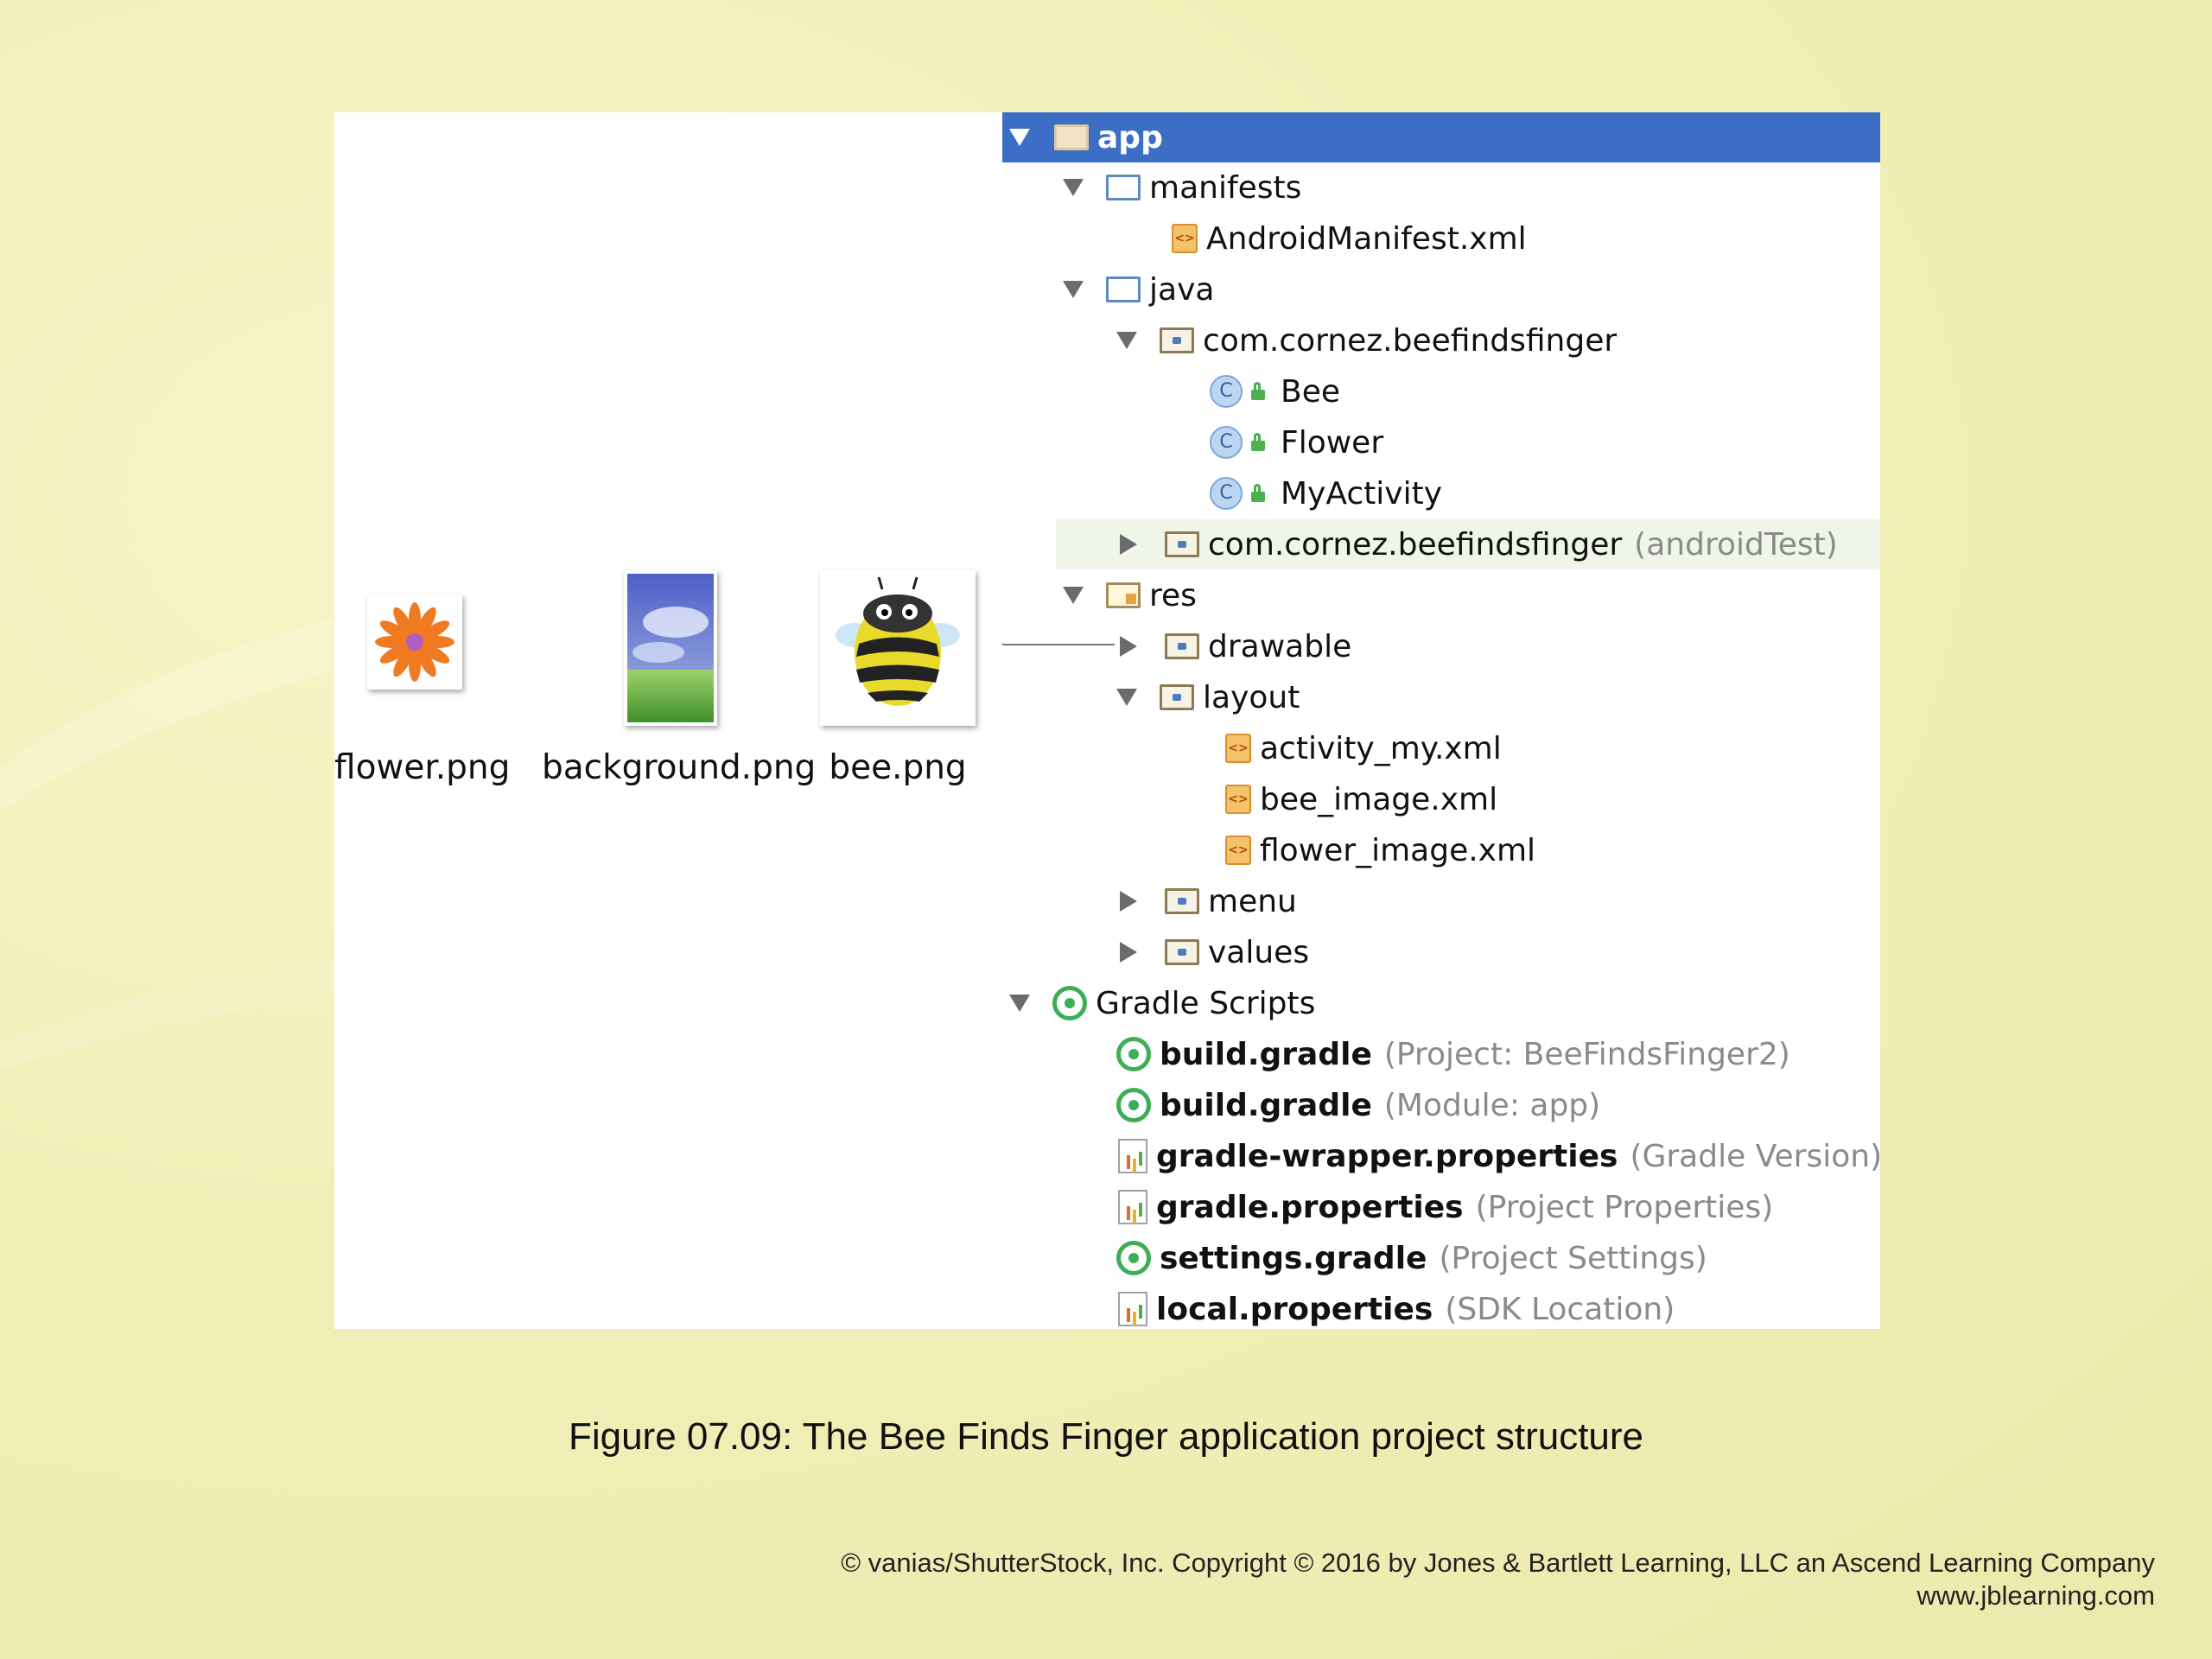 This screenshot has height=1659, width=2212. I want to click on tree-item-build-gradle-project: build.gradle (Project: BeeFindsFinger2), so click(1441, 1054).